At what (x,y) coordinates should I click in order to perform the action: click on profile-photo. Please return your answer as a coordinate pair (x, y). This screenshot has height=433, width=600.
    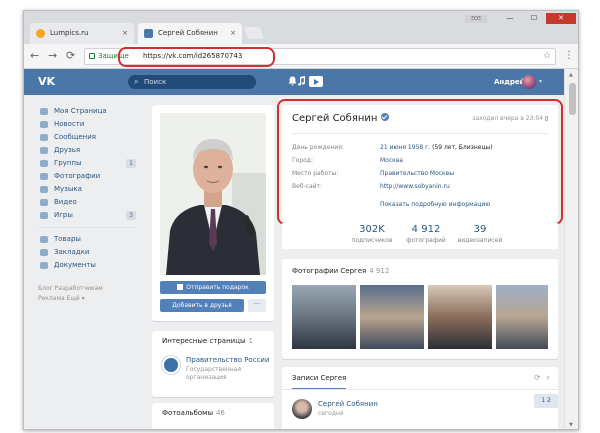
    Looking at the image, I should click on (213, 194).